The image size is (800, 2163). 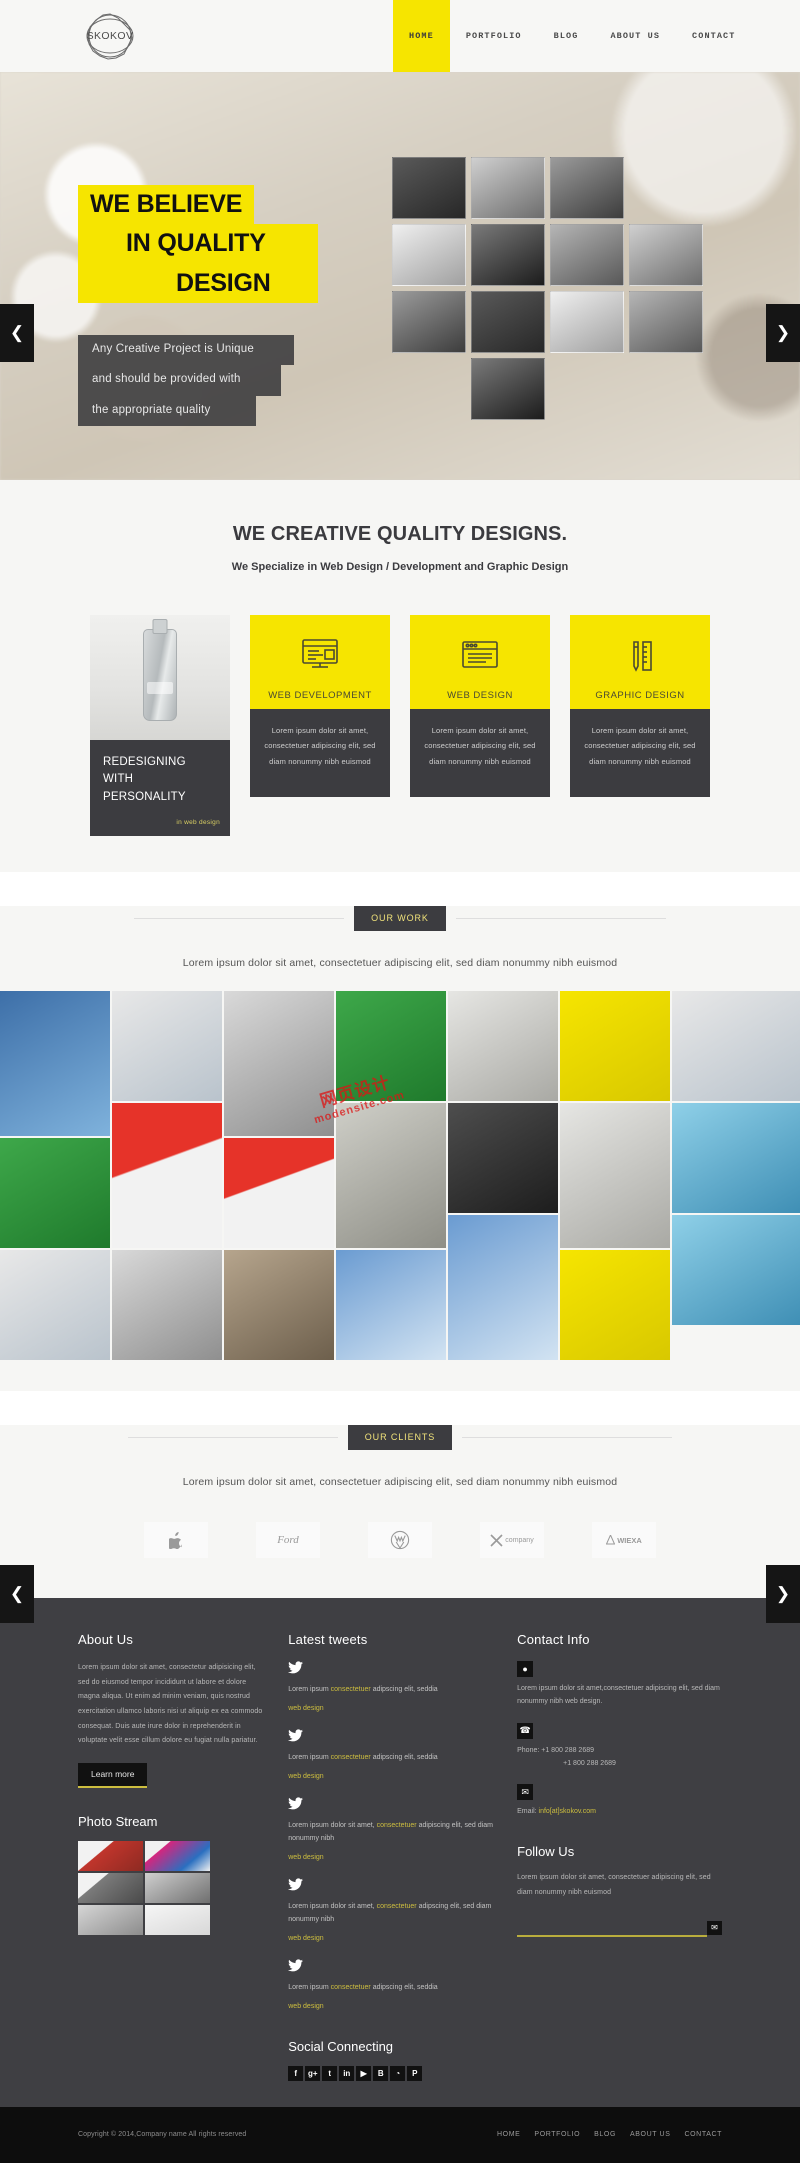 I want to click on footer-nav-blog: BLOG, so click(x=605, y=2134).